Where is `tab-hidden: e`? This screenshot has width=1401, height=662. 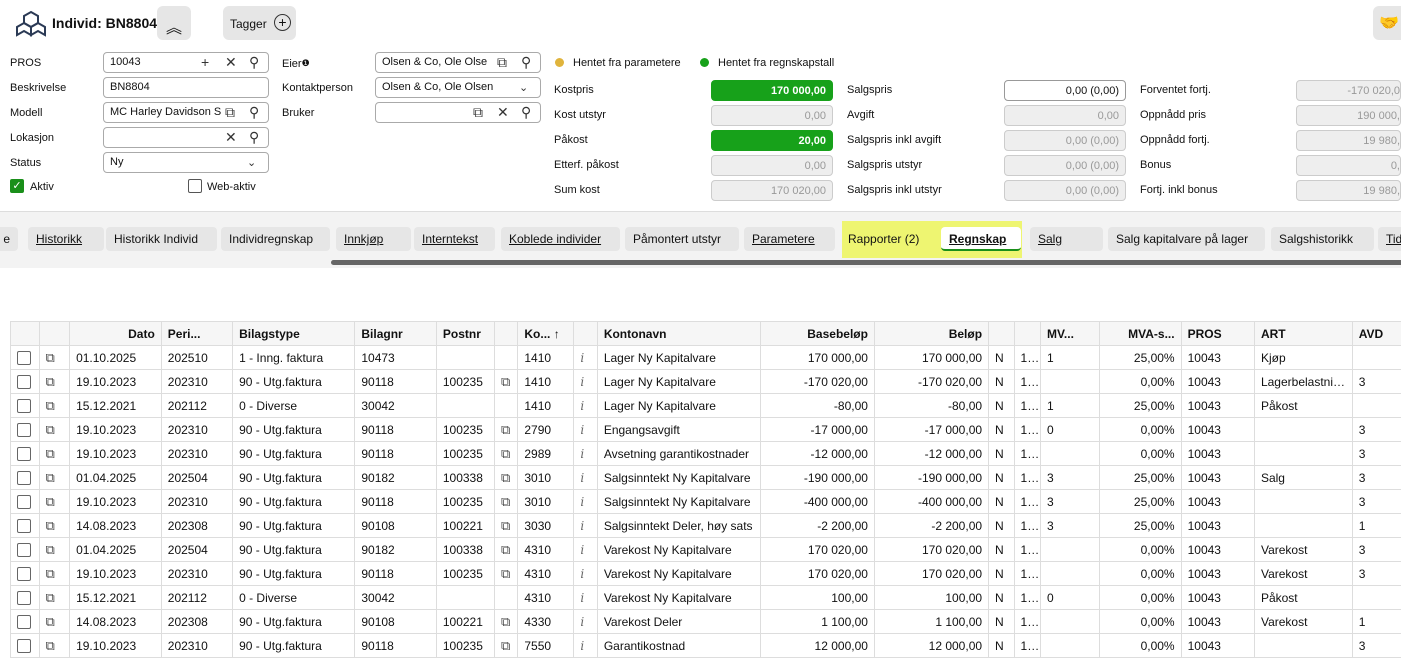
tab-hidden: e is located at coordinates (9, 239).